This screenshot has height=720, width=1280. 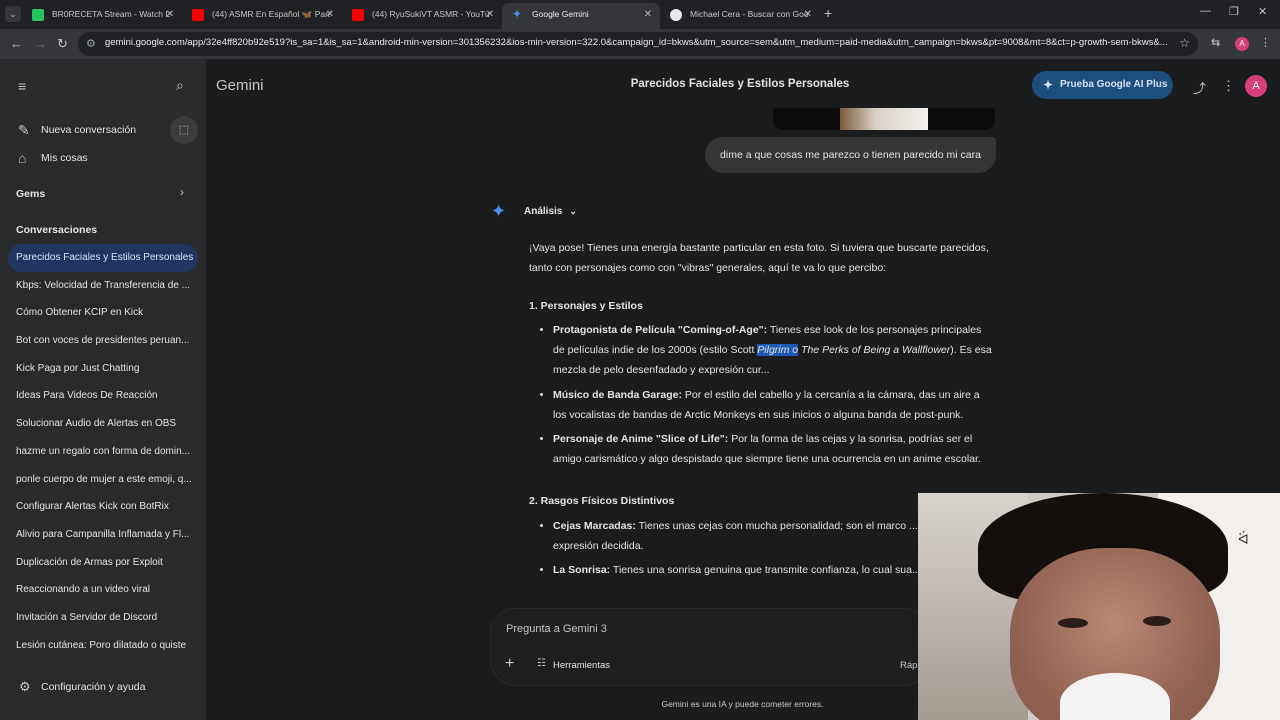 What do you see at coordinates (25, 687) in the screenshot?
I see `settings-gear-icon: ⚙` at bounding box center [25, 687].